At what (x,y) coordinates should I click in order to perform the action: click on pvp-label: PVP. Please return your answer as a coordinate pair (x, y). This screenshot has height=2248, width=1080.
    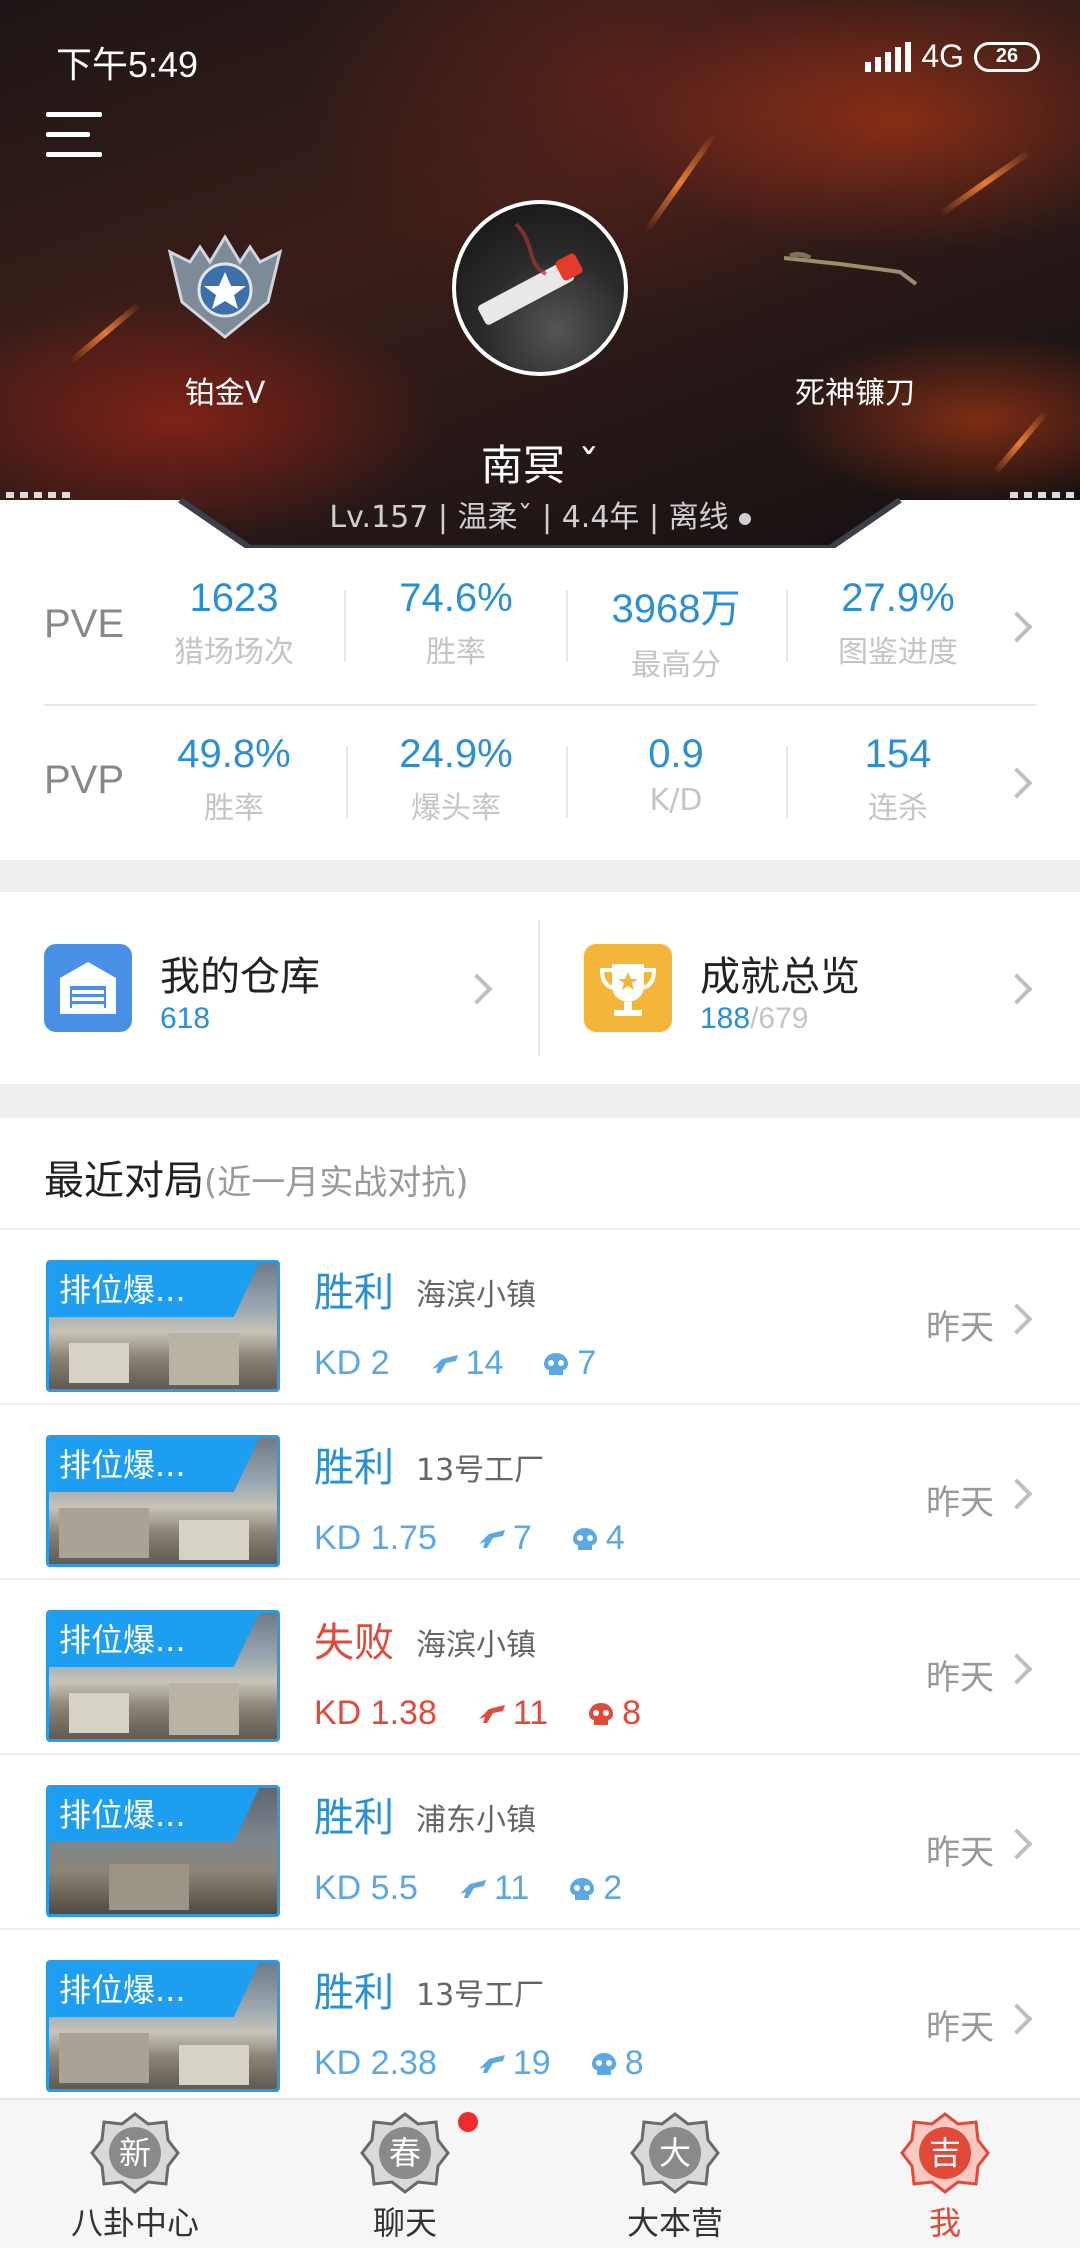
    Looking at the image, I should click on (84, 780).